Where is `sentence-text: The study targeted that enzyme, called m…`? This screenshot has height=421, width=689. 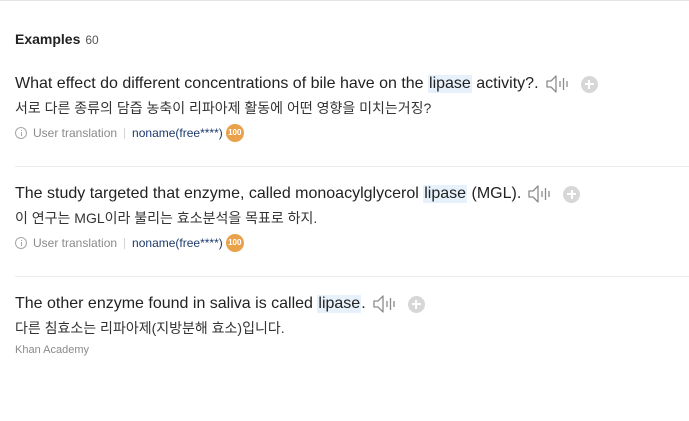 sentence-text: The study targeted that enzyme, called m… is located at coordinates (217, 193).